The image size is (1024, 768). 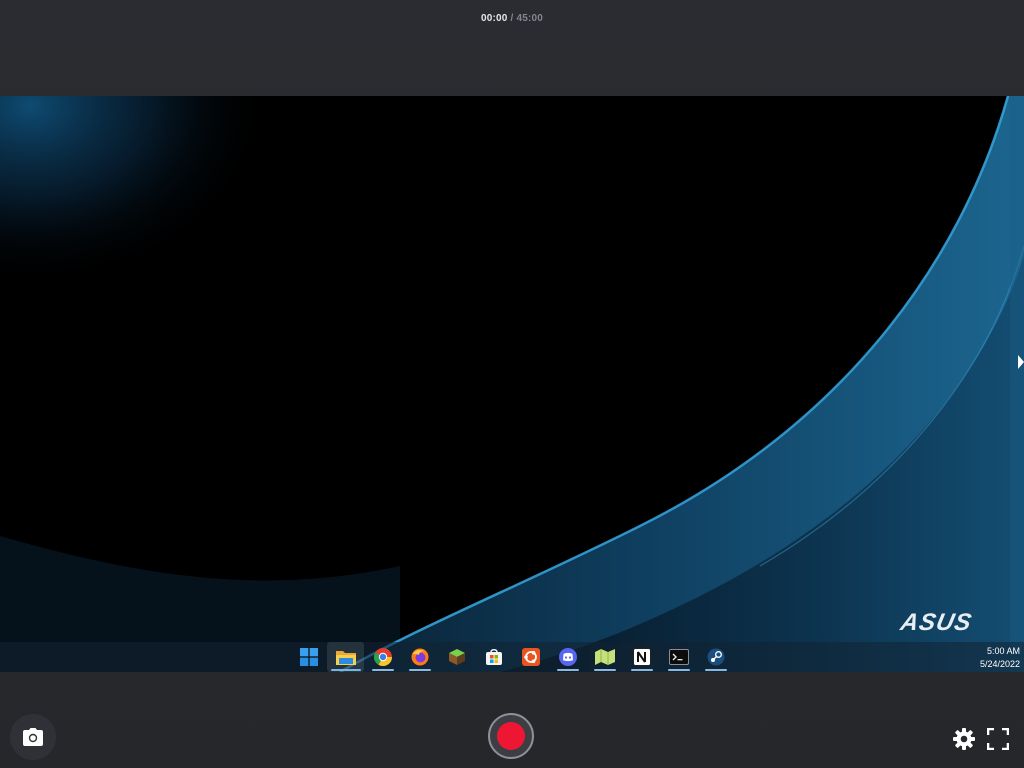 I want to click on ubuntu-icon, so click(x=530, y=657).